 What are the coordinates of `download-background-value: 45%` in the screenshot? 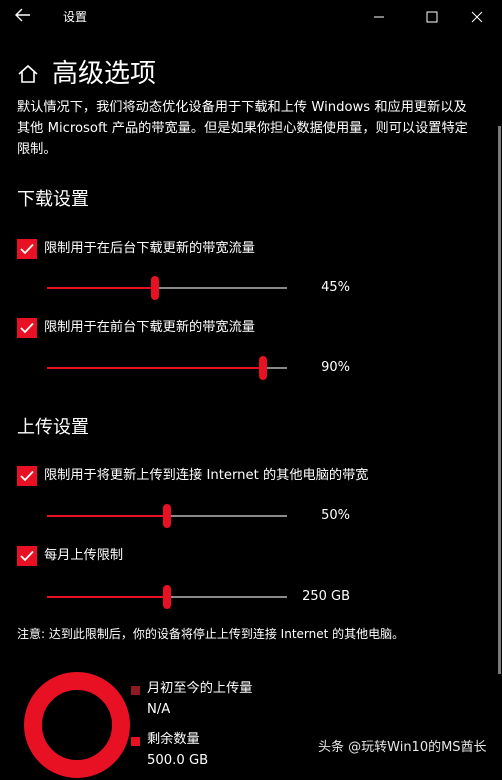 It's located at (335, 287).